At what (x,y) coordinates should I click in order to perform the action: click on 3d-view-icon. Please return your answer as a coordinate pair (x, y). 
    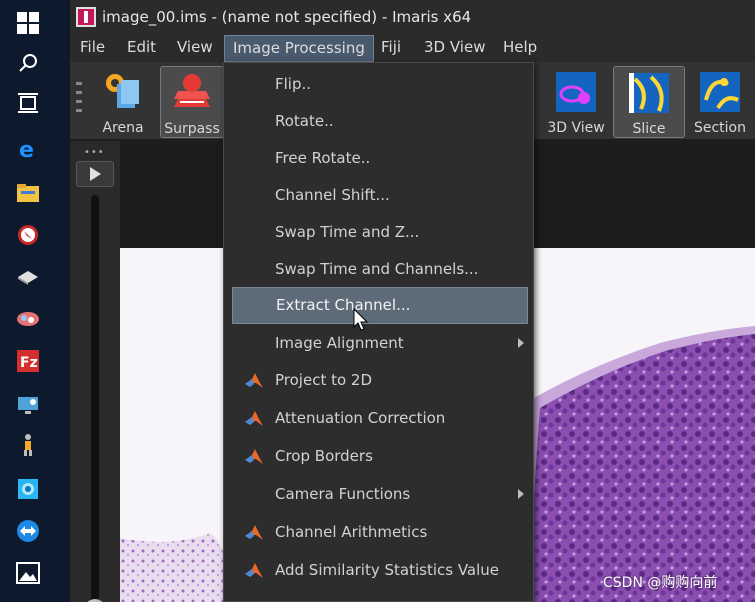
    Looking at the image, I should click on (576, 92).